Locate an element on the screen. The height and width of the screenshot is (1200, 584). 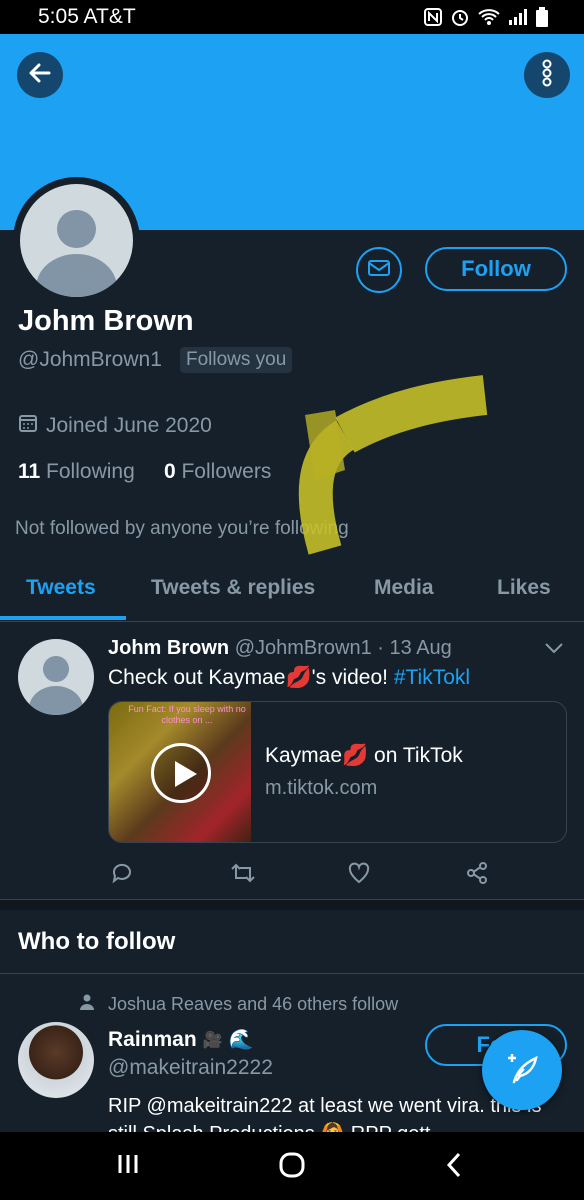
card-title-prefix: Kaymae is located at coordinates (304, 755).